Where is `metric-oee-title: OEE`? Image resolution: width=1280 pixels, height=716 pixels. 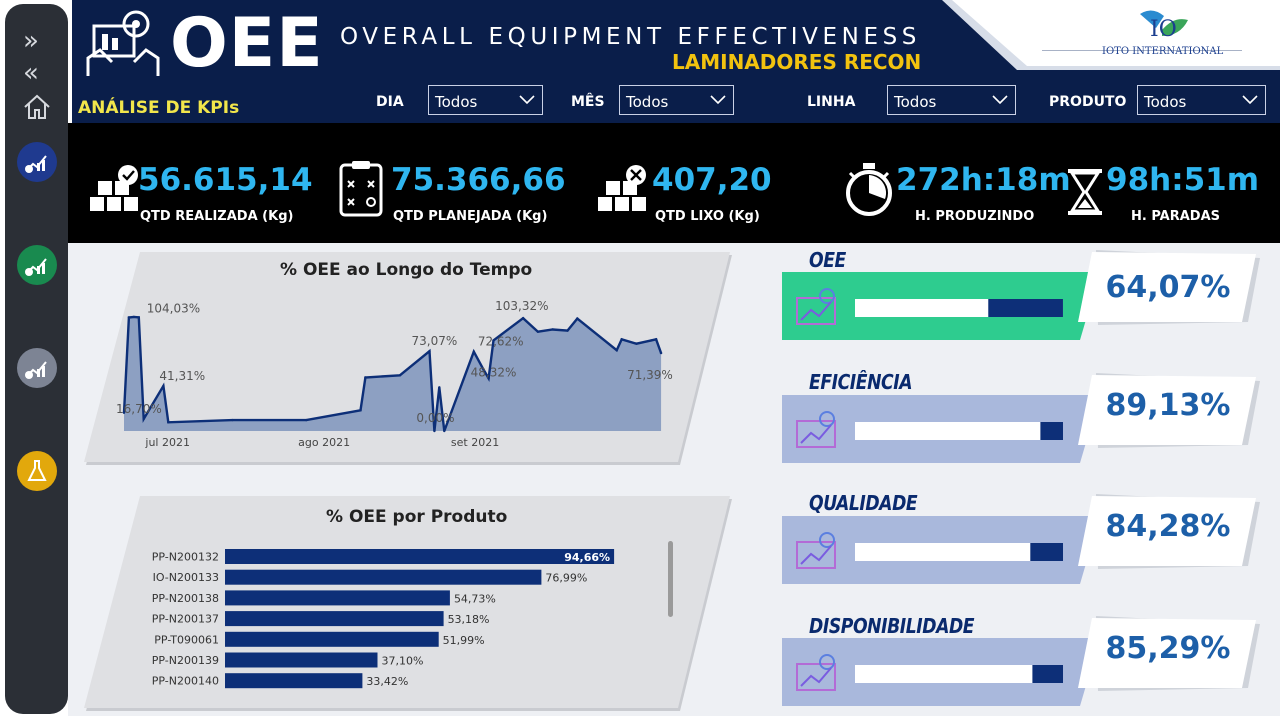
metric-oee-title: OEE is located at coordinates (827, 260).